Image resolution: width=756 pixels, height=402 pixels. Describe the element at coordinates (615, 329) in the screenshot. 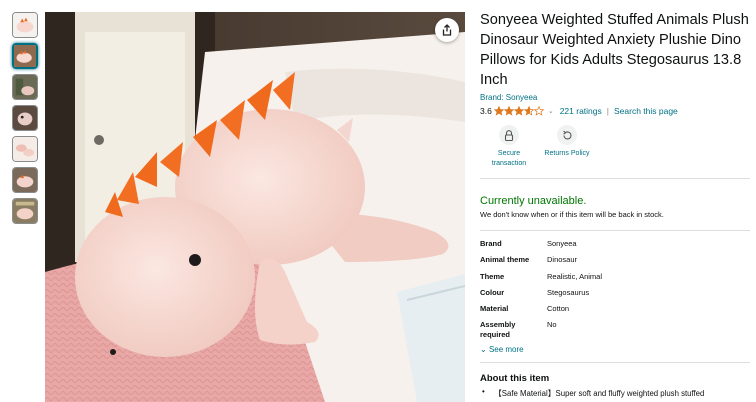

I see `spec-row: Assembly required No` at that location.